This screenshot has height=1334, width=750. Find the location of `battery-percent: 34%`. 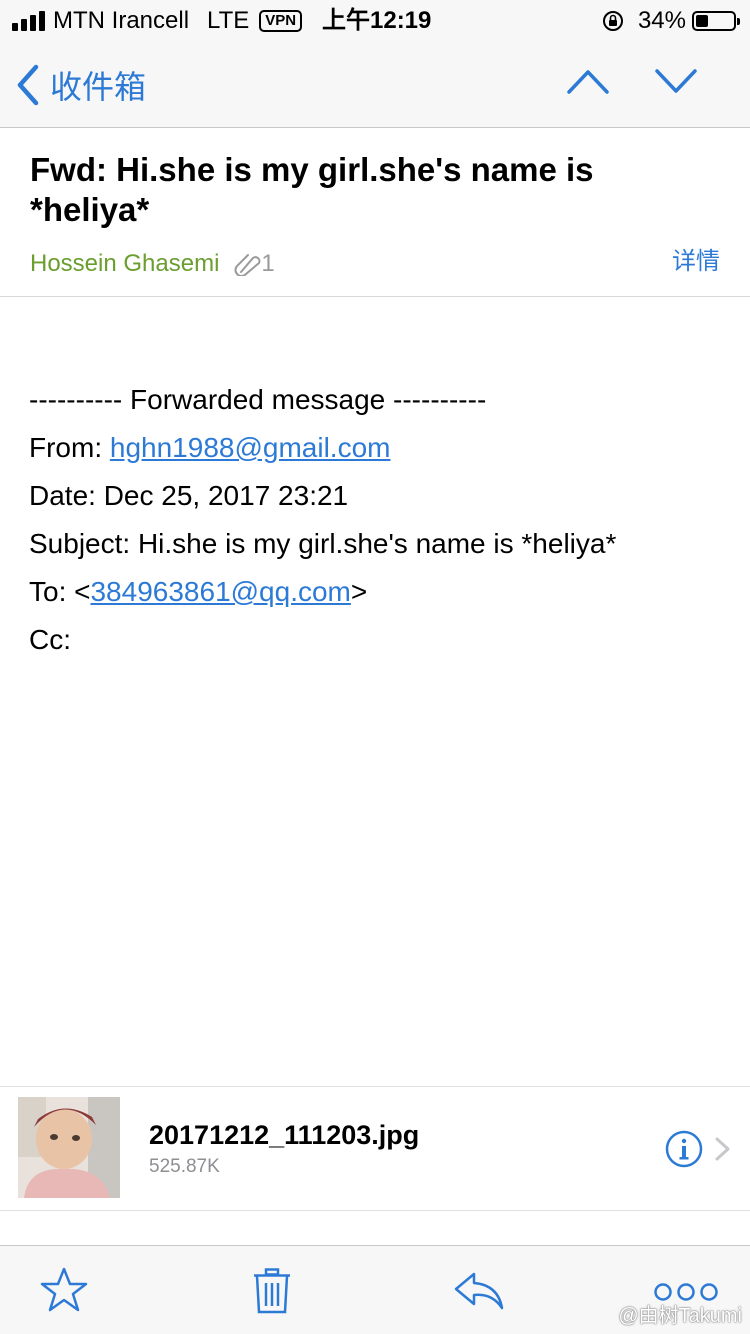

battery-percent: 34% is located at coordinates (661, 20).